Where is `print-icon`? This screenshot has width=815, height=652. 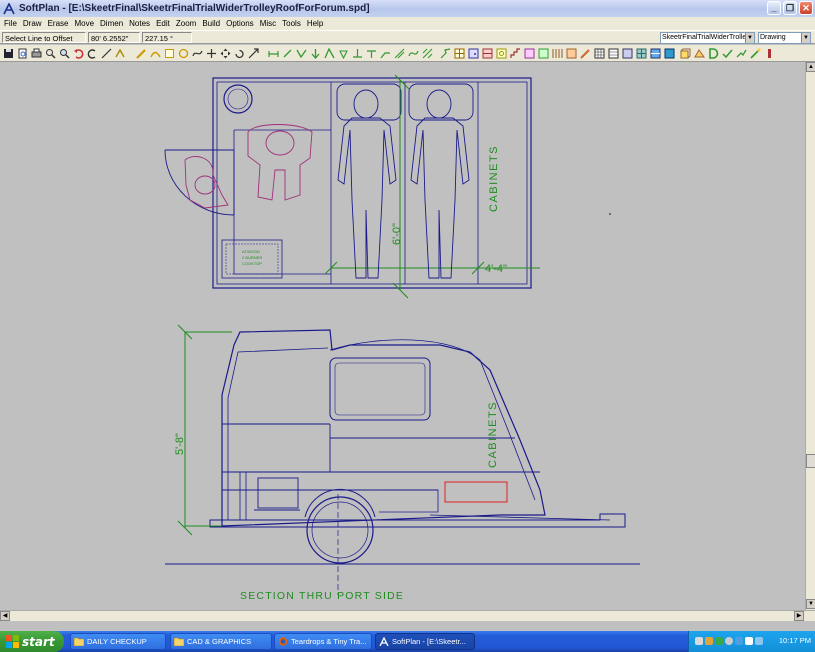
print-icon is located at coordinates (36, 53).